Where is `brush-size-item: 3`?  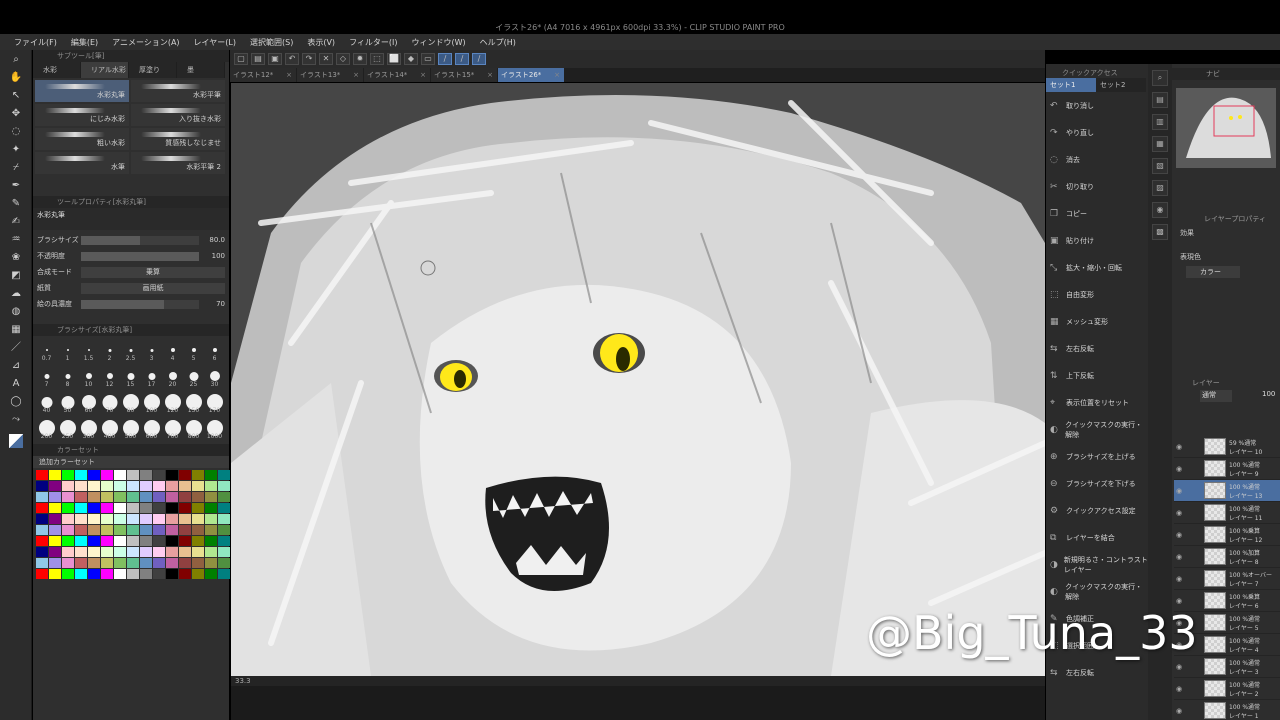 brush-size-item: 3 is located at coordinates (151, 350).